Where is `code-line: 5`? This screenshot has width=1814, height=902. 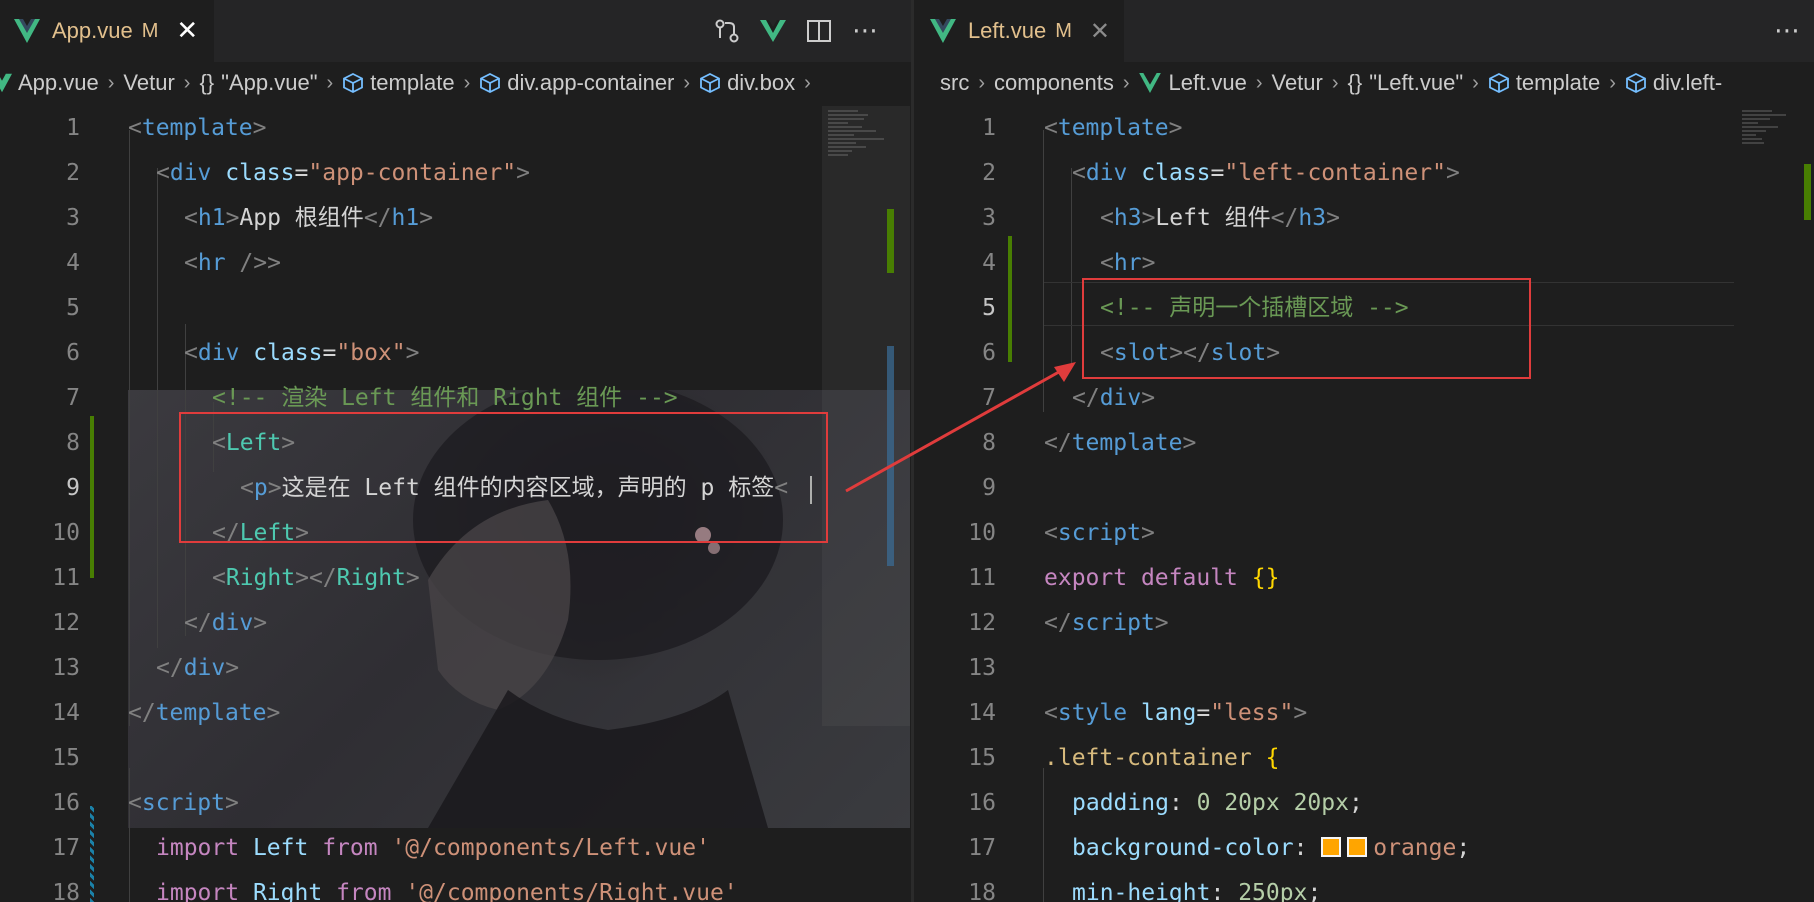
code-line: 5 is located at coordinates (73, 308).